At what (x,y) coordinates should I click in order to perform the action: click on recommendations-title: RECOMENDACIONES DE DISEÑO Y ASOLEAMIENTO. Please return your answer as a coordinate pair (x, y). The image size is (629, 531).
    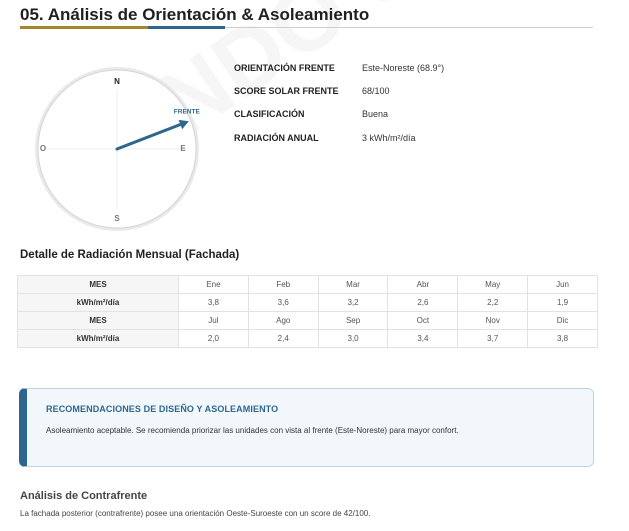
    Looking at the image, I should click on (162, 409).